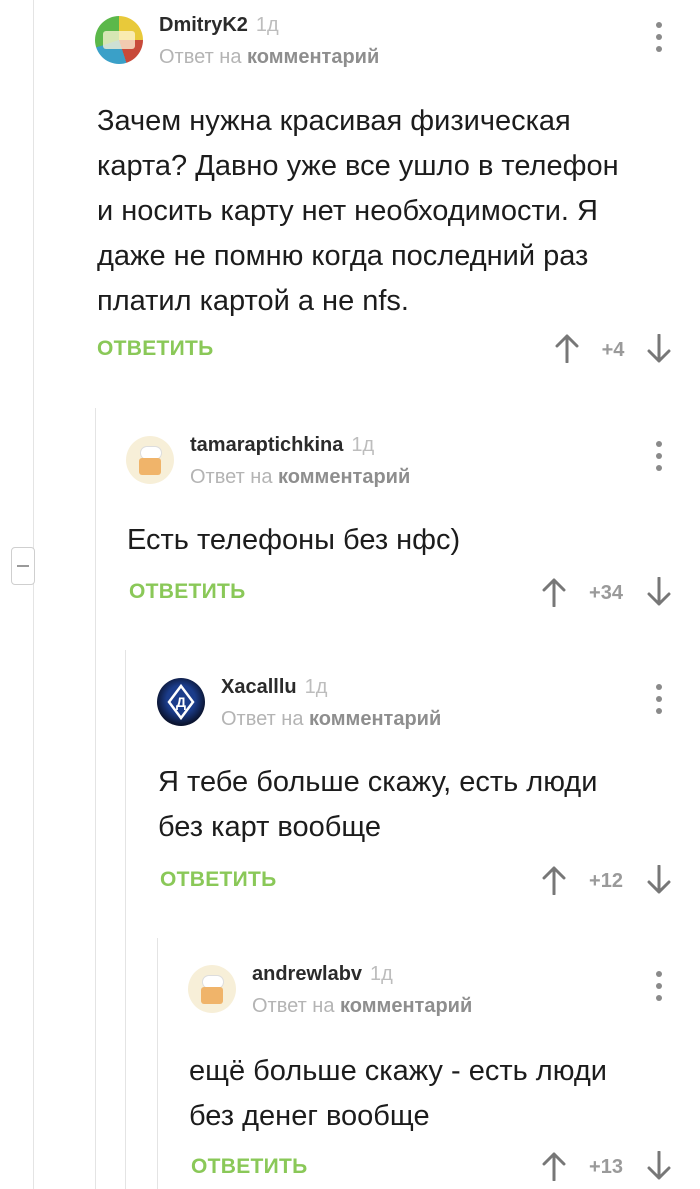 Image resolution: width=700 pixels, height=1189 pixels. I want to click on text-line: даже не помню когда последний раз, so click(343, 256).